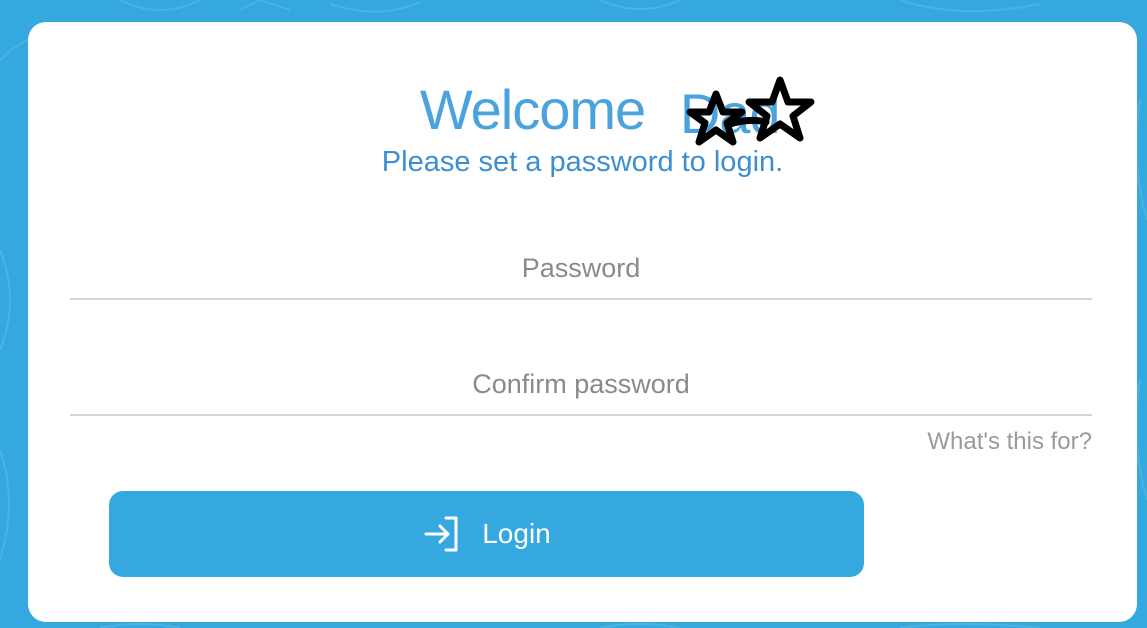  What do you see at coordinates (532, 109) in the screenshot?
I see `welcome-prefix: Welcome` at bounding box center [532, 109].